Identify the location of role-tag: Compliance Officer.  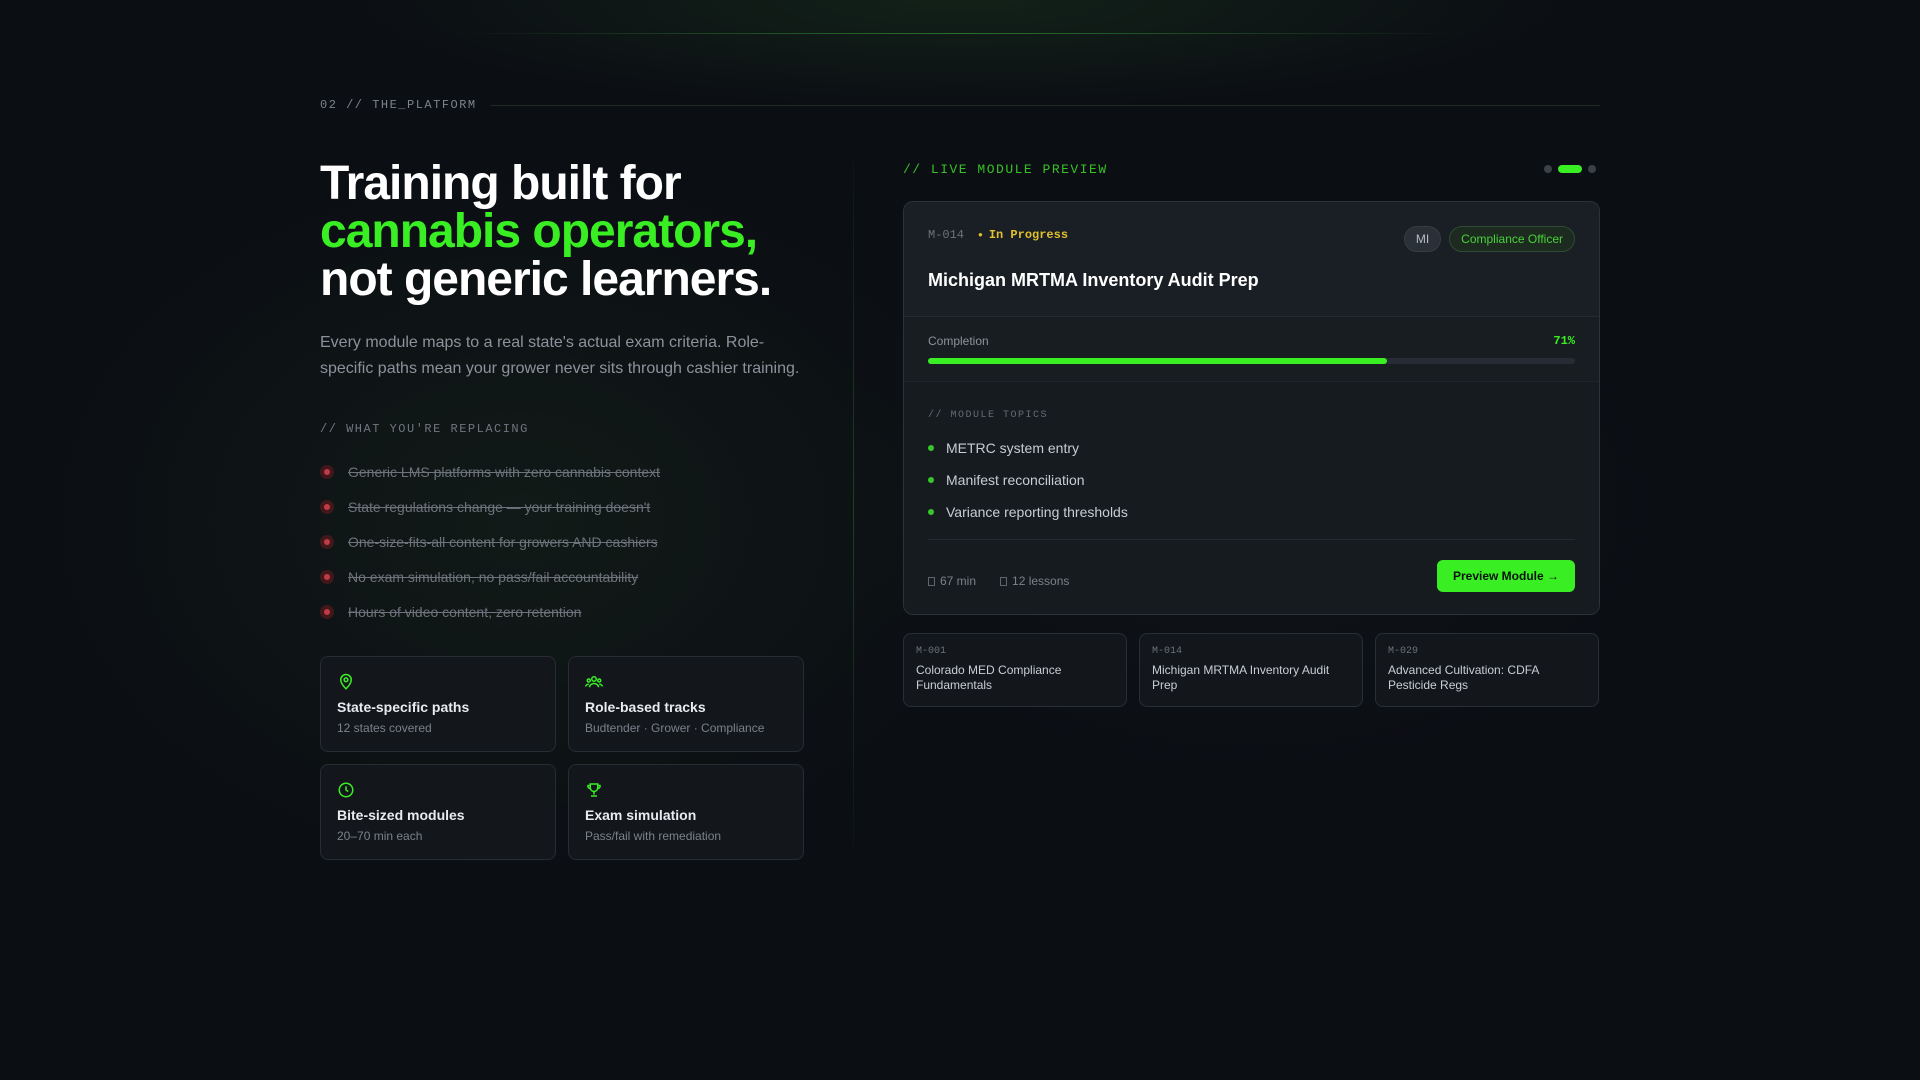
(1512, 239).